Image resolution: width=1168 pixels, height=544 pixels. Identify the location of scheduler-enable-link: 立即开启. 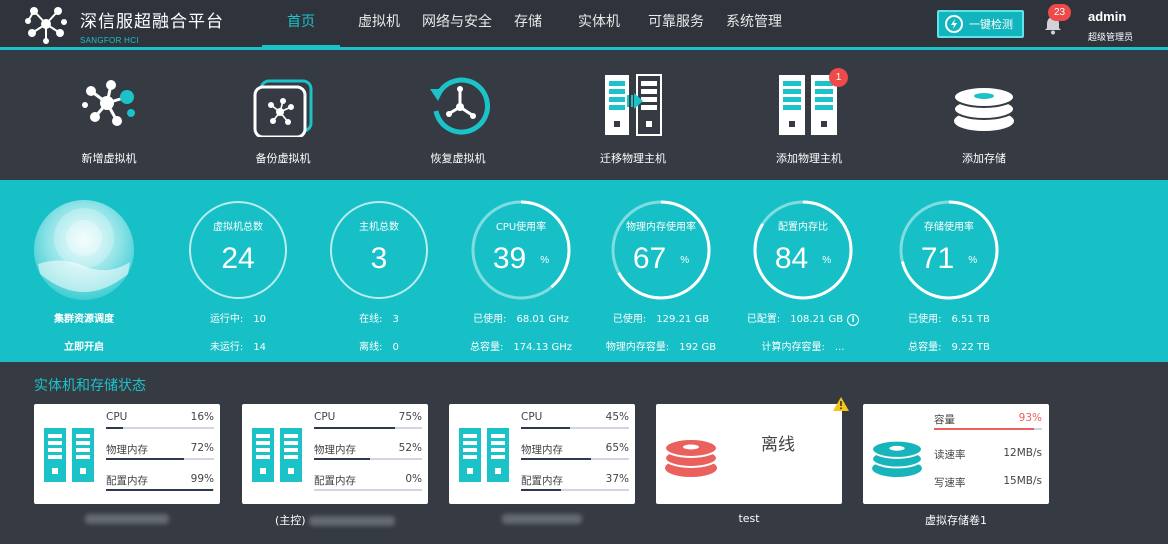
(84, 345).